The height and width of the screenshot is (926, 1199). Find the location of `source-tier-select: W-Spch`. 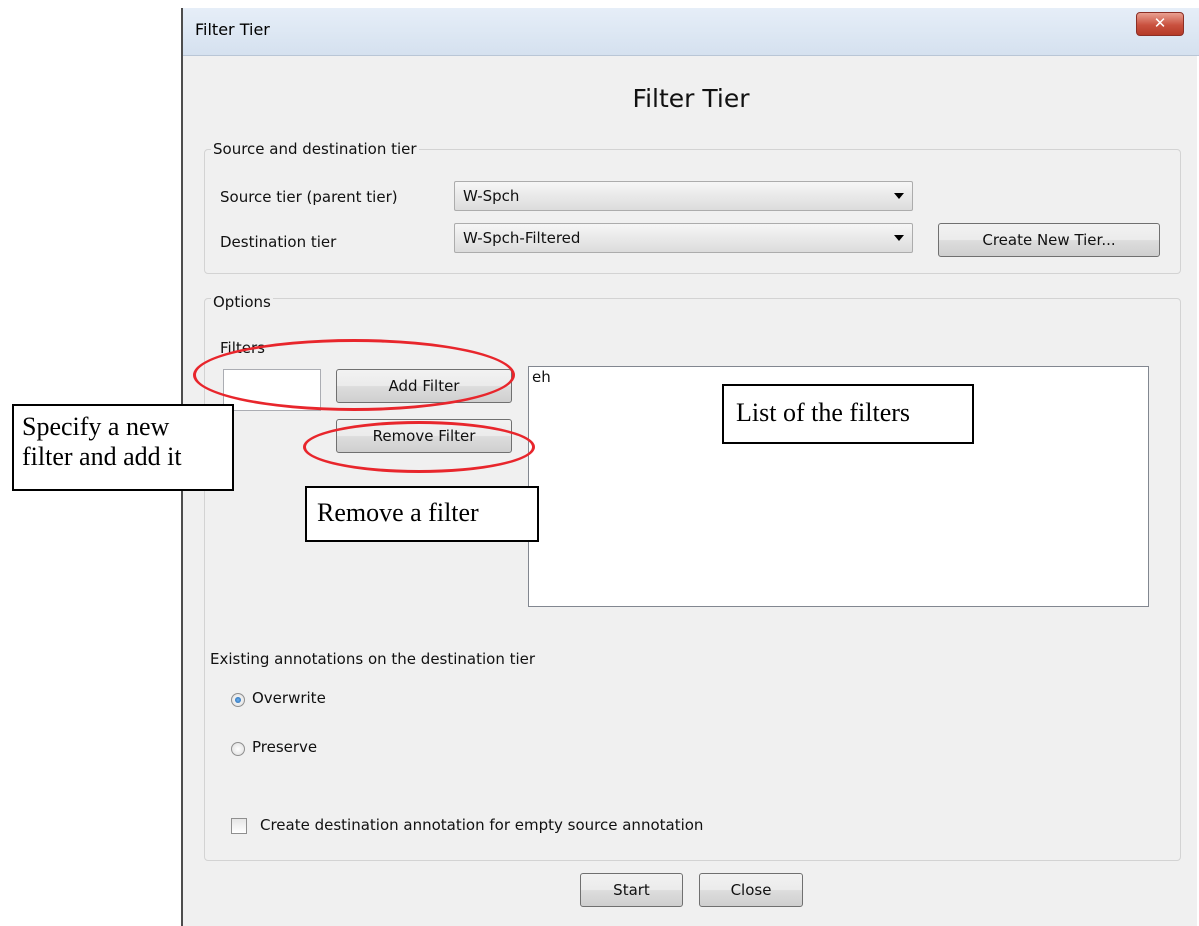

source-tier-select: W-Spch is located at coordinates (683, 196).